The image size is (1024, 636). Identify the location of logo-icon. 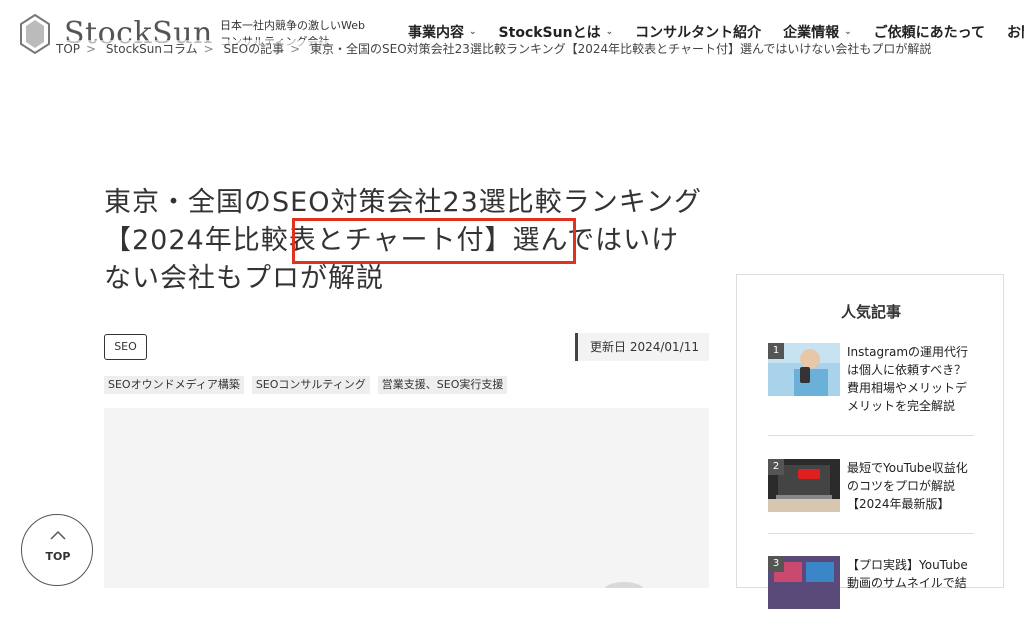
(35, 34).